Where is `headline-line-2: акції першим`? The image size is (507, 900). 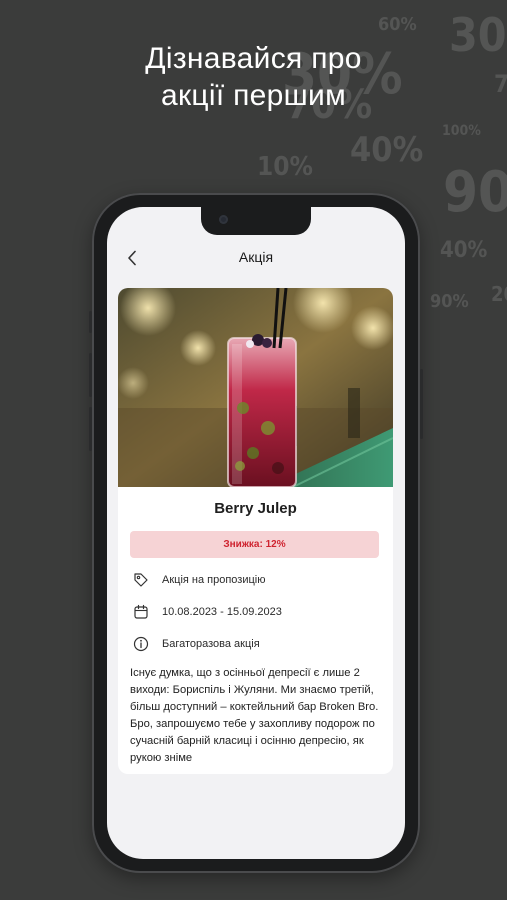 headline-line-2: акції першим is located at coordinates (253, 95).